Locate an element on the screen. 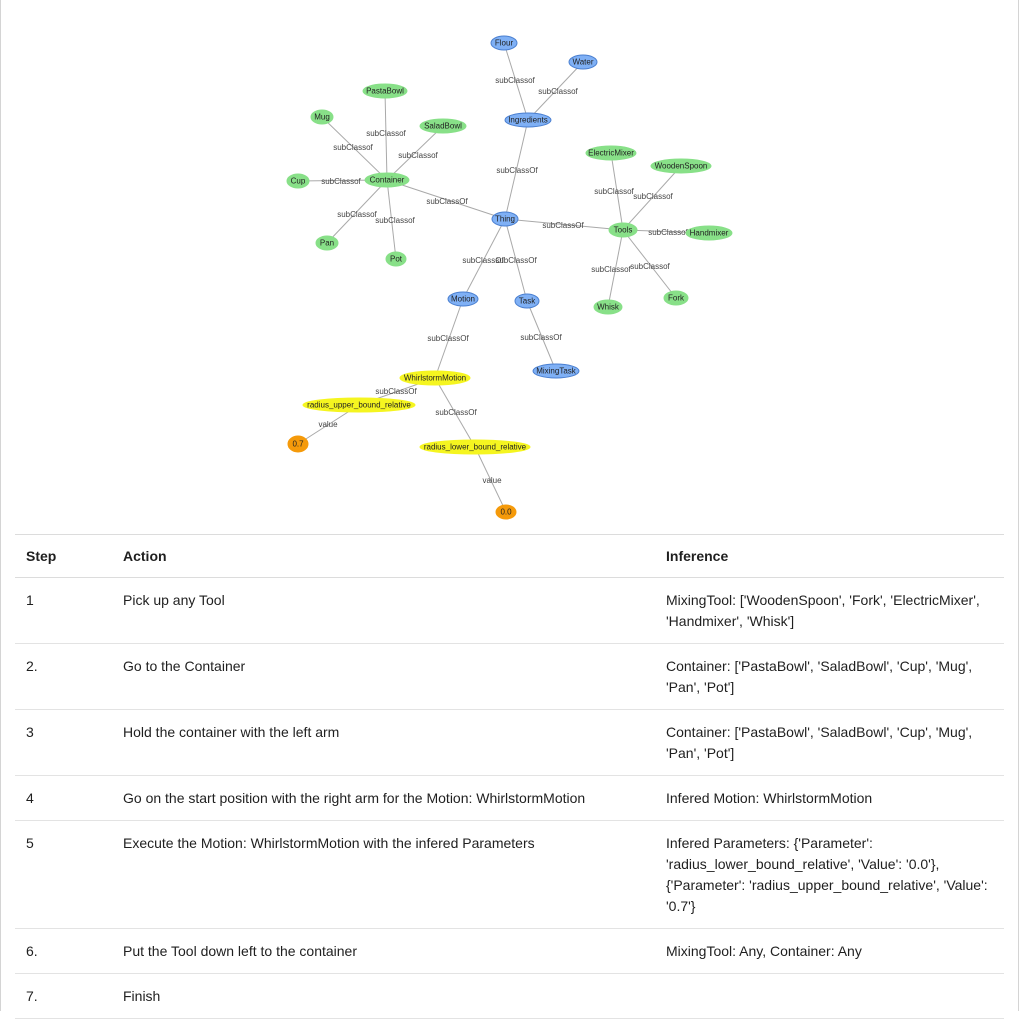 This screenshot has height=1019, width=1020. graph-node: Handmixer is located at coordinates (709, 233).